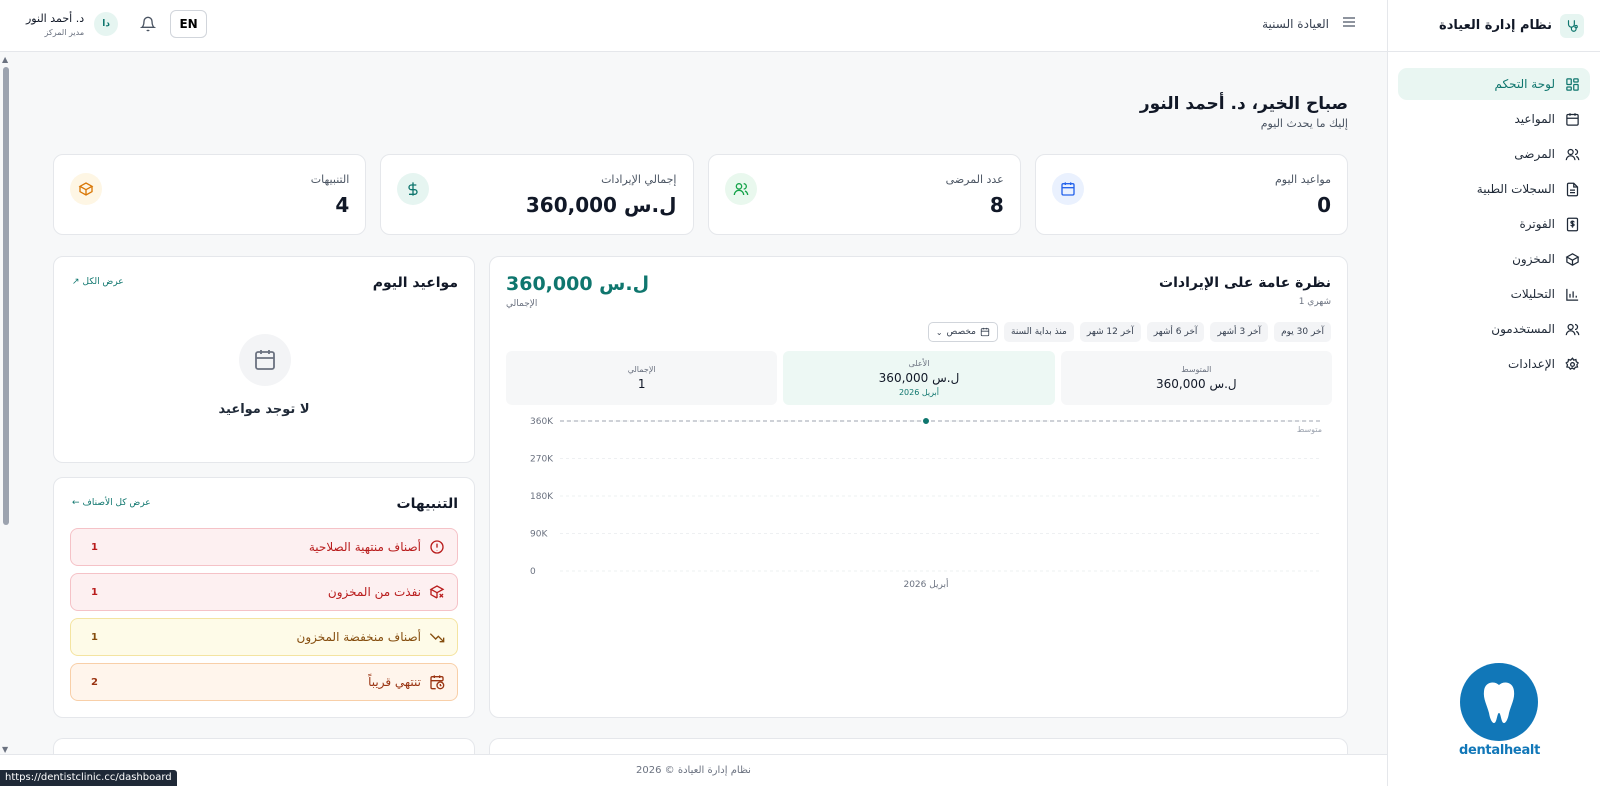  Describe the element at coordinates (522, 304) in the screenshot. I see `revenue-total-label: الإجمالي` at that location.